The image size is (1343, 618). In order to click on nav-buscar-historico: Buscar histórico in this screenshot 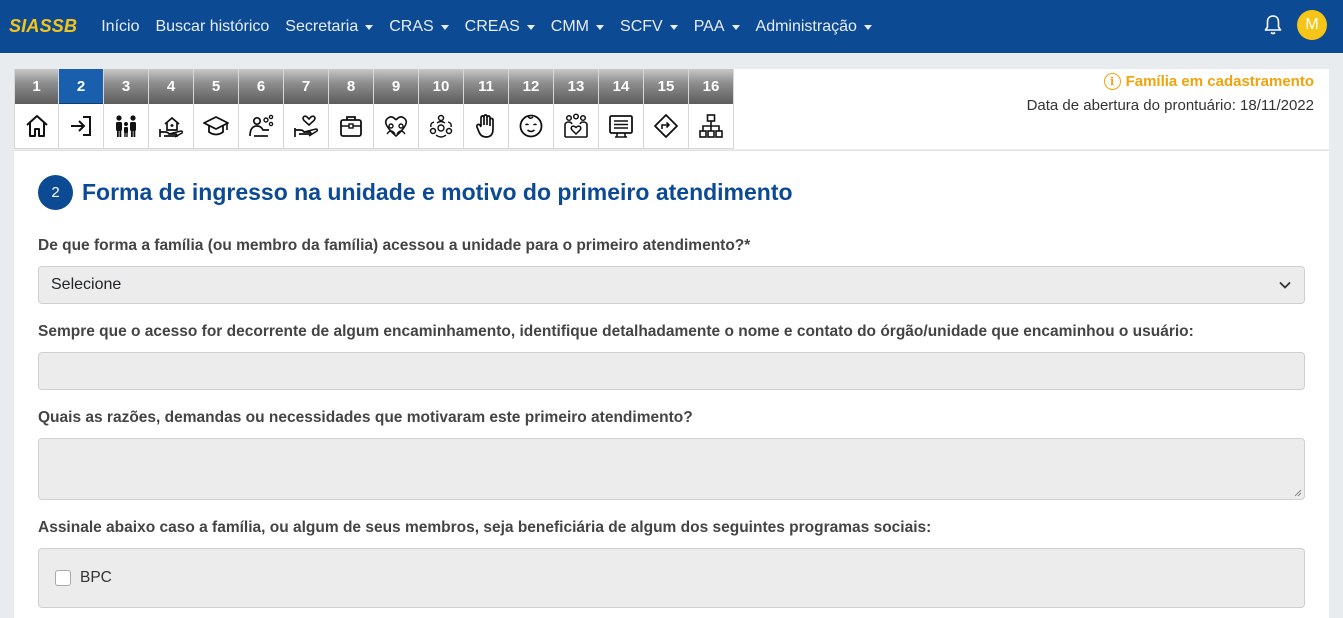, I will do `click(212, 27)`.